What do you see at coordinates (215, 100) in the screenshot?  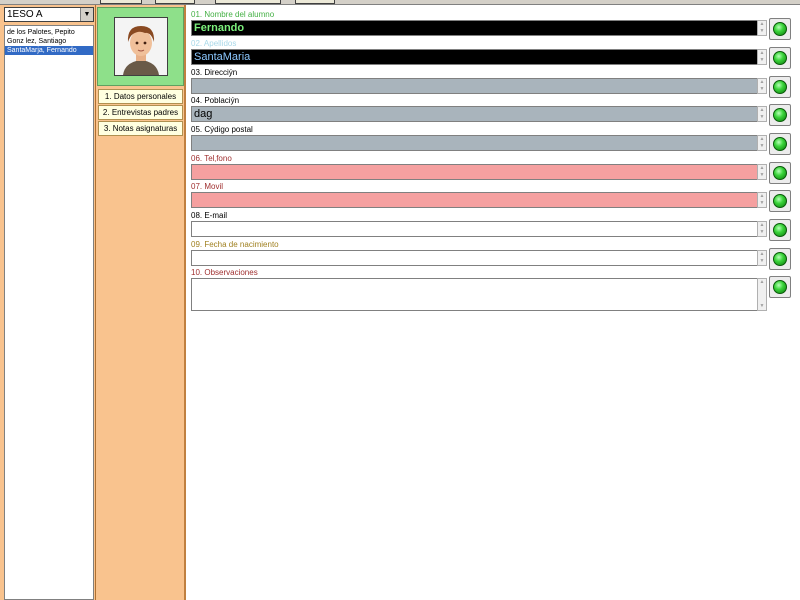 I see `field-label: 04. Poblaciýn` at bounding box center [215, 100].